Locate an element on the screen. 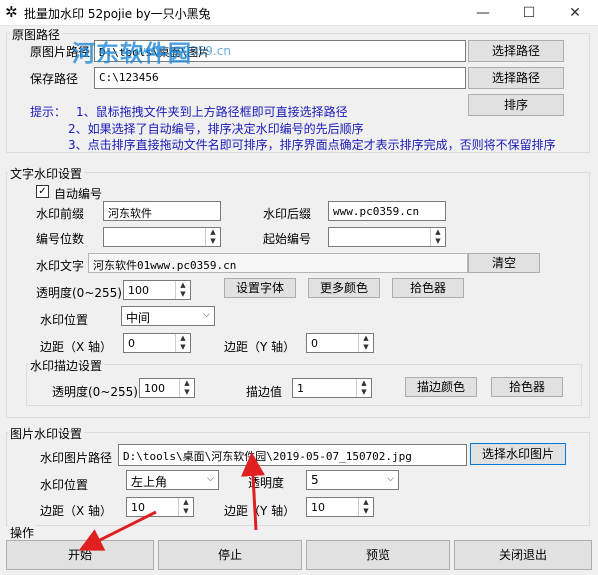 This screenshot has width=598, height=575. sort-button: 排序 is located at coordinates (516, 105).